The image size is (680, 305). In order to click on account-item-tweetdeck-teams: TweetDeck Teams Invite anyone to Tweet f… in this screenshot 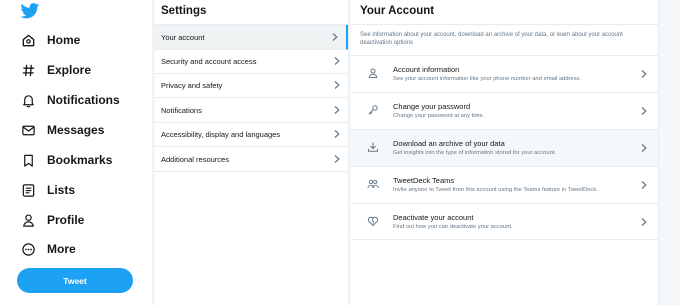, I will do `click(504, 184)`.